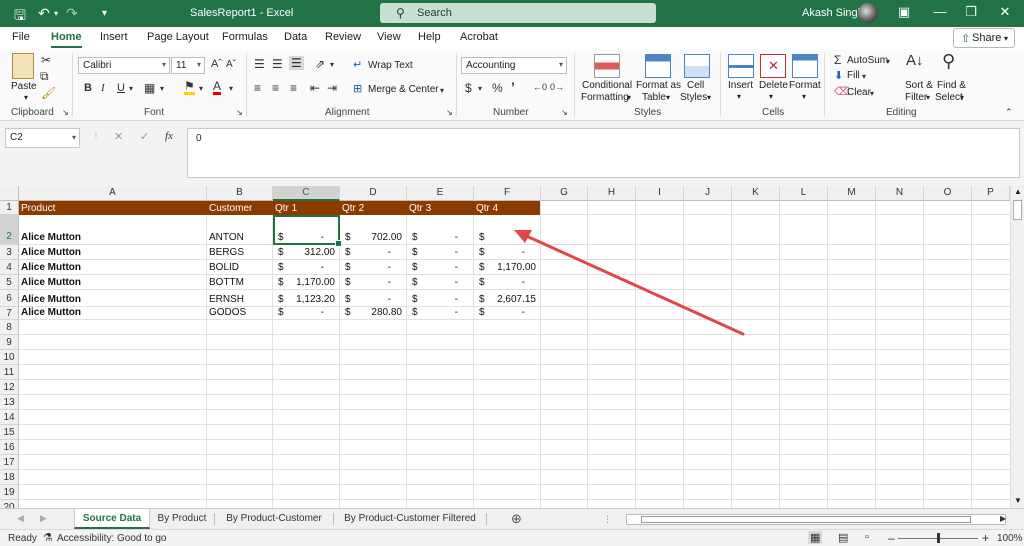 The width and height of the screenshot is (1024, 546). Describe the element at coordinates (518, 13) in the screenshot. I see `search-box: ⚲ Search` at that location.